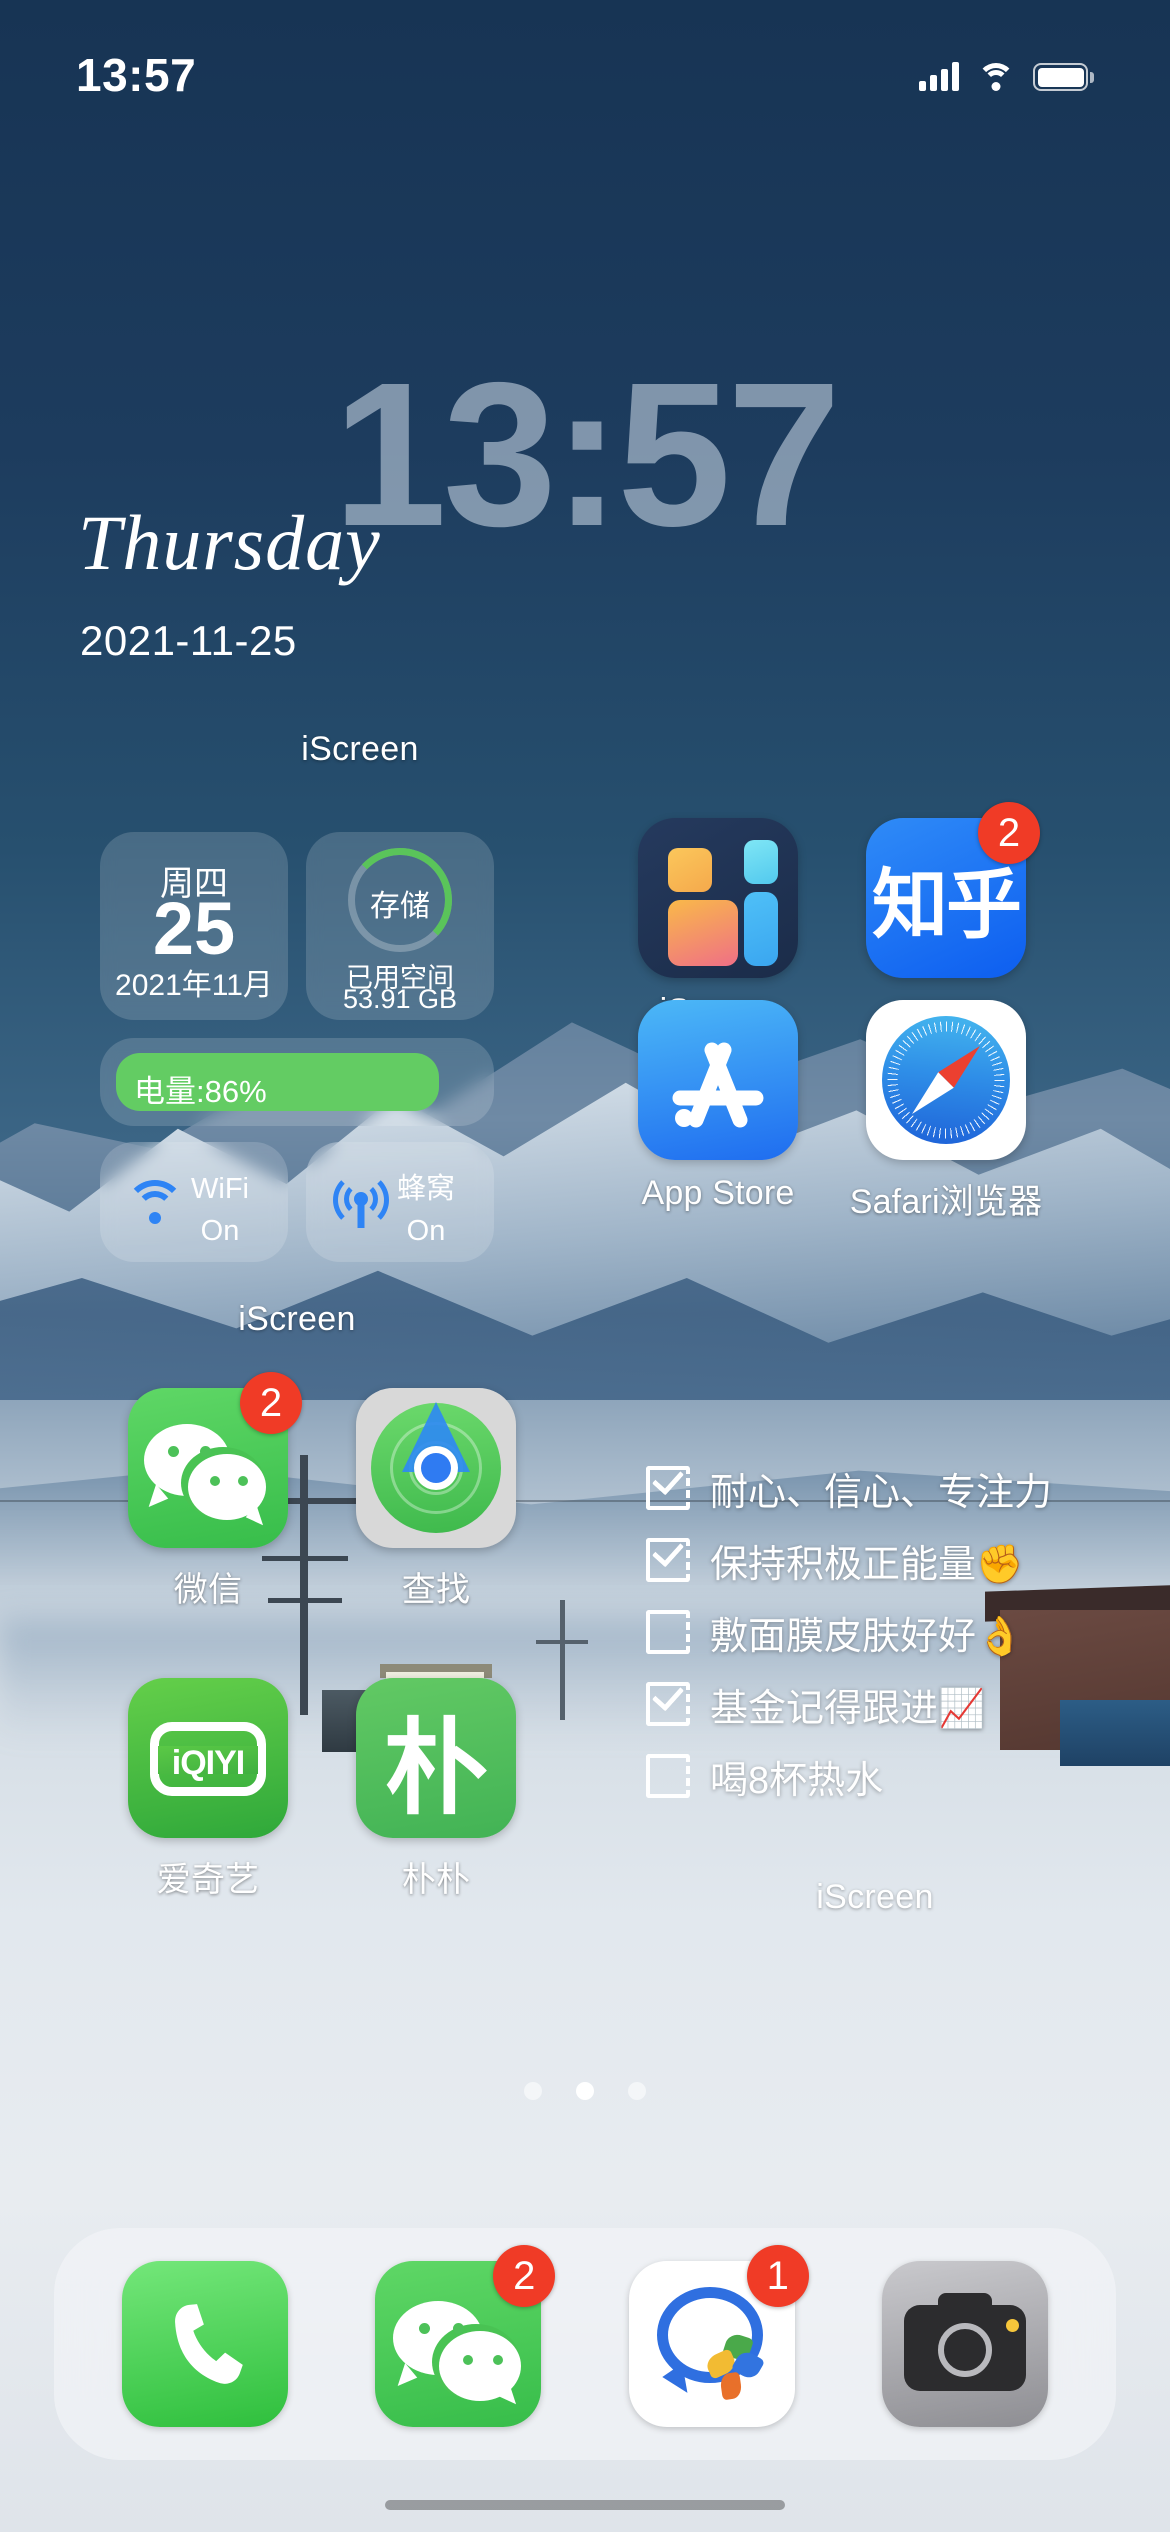 Image resolution: width=1170 pixels, height=2532 pixels. What do you see at coordinates (939, 76) in the screenshot?
I see `signal-bars-icon` at bounding box center [939, 76].